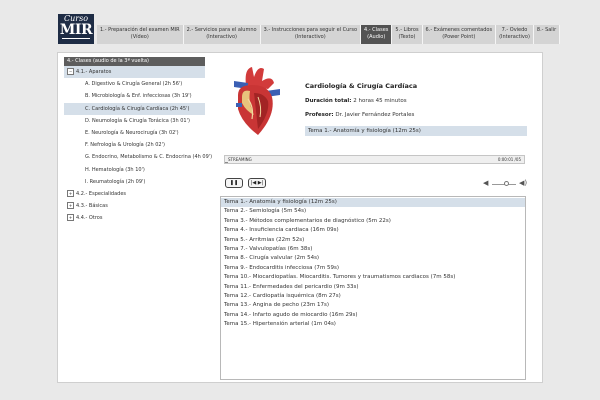 This screenshot has height=400, width=600. Describe the element at coordinates (134, 145) in the screenshot. I see `tree-item-nefrologia: F. Nefrología & Urología (2h 02')` at that location.